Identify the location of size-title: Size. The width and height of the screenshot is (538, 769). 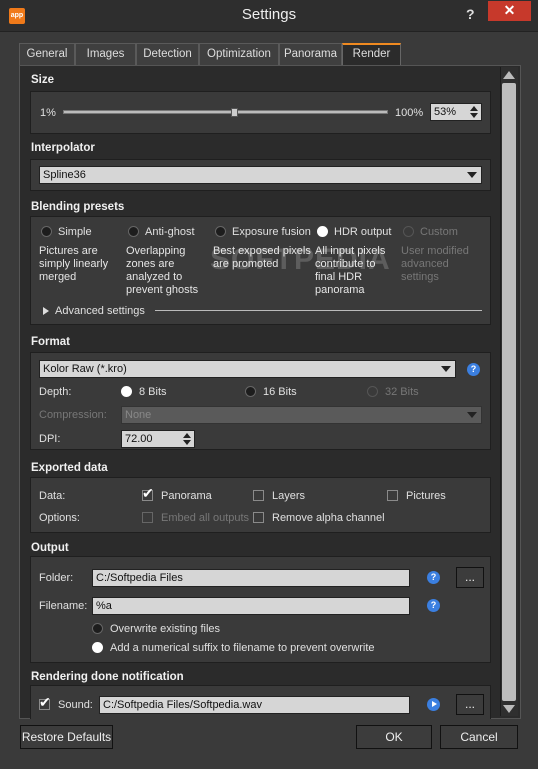
(43, 80).